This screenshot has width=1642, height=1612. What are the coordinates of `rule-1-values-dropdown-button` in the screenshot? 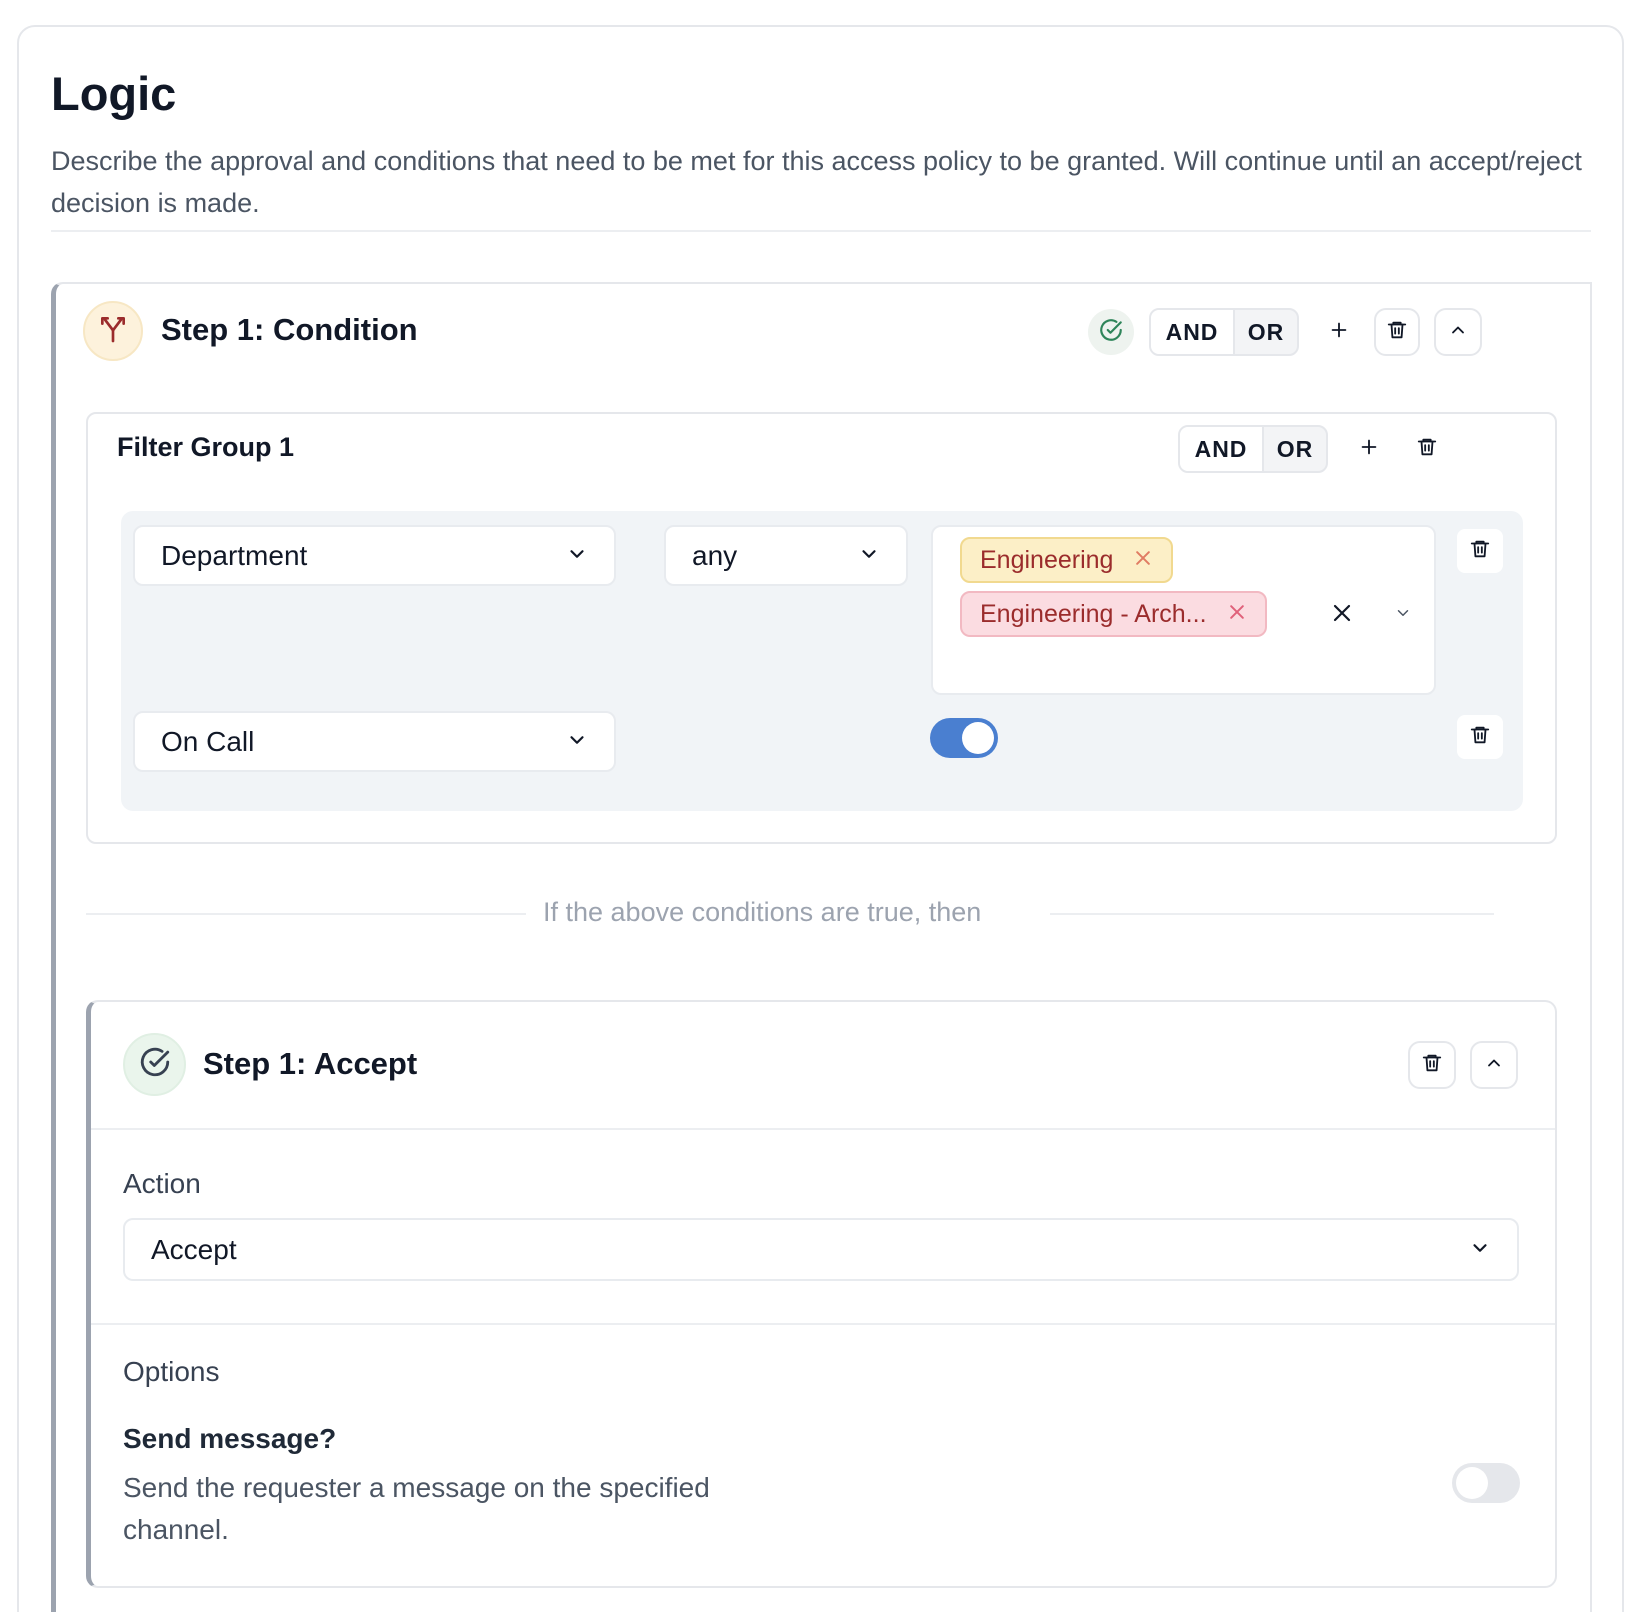 It's located at (1403, 615).